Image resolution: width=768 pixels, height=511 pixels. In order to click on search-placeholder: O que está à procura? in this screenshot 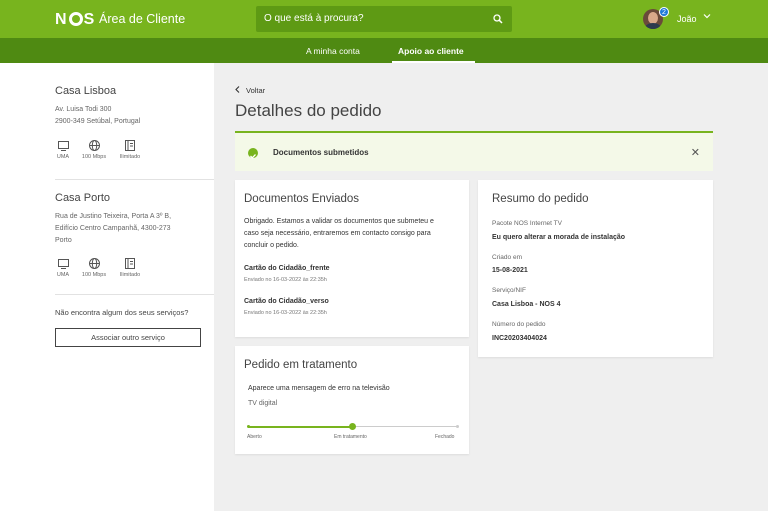, I will do `click(314, 18)`.